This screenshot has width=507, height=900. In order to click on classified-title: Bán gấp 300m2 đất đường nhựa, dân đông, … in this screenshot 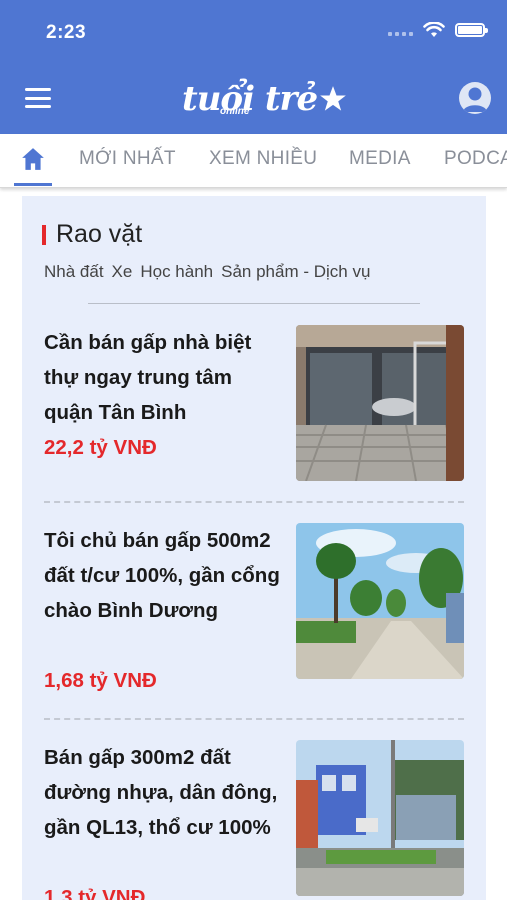, I will do `click(164, 792)`.